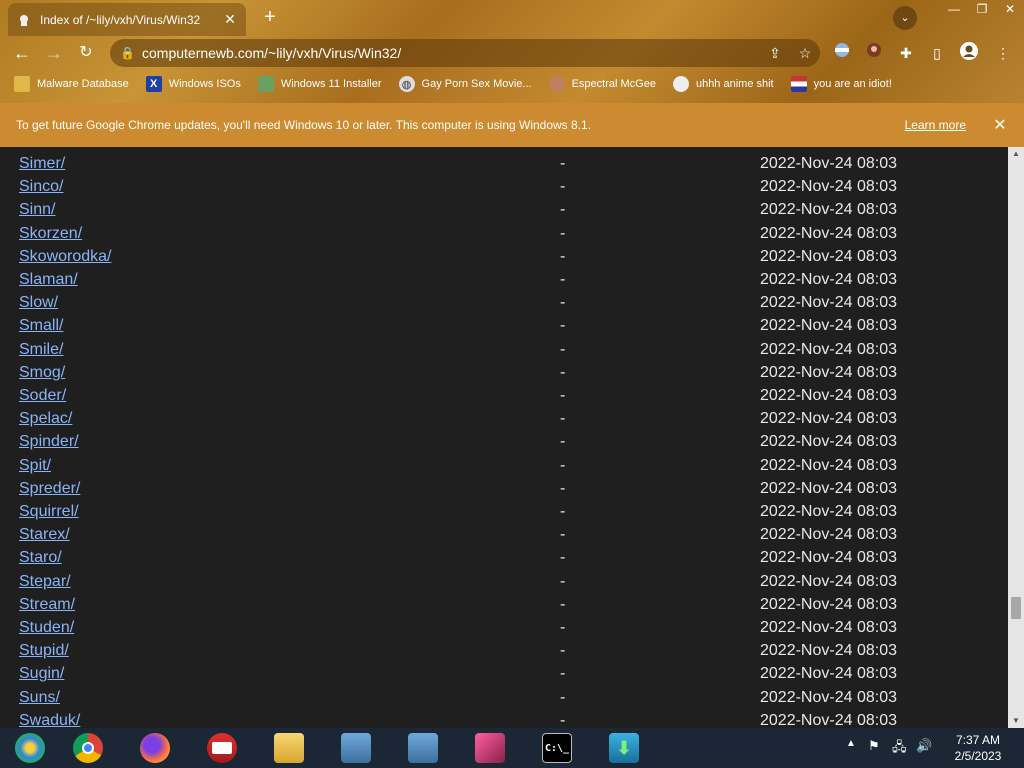 The height and width of the screenshot is (768, 1024). I want to click on table-row: Suns/ - 2022-Nov-24 08:03, so click(500, 700).